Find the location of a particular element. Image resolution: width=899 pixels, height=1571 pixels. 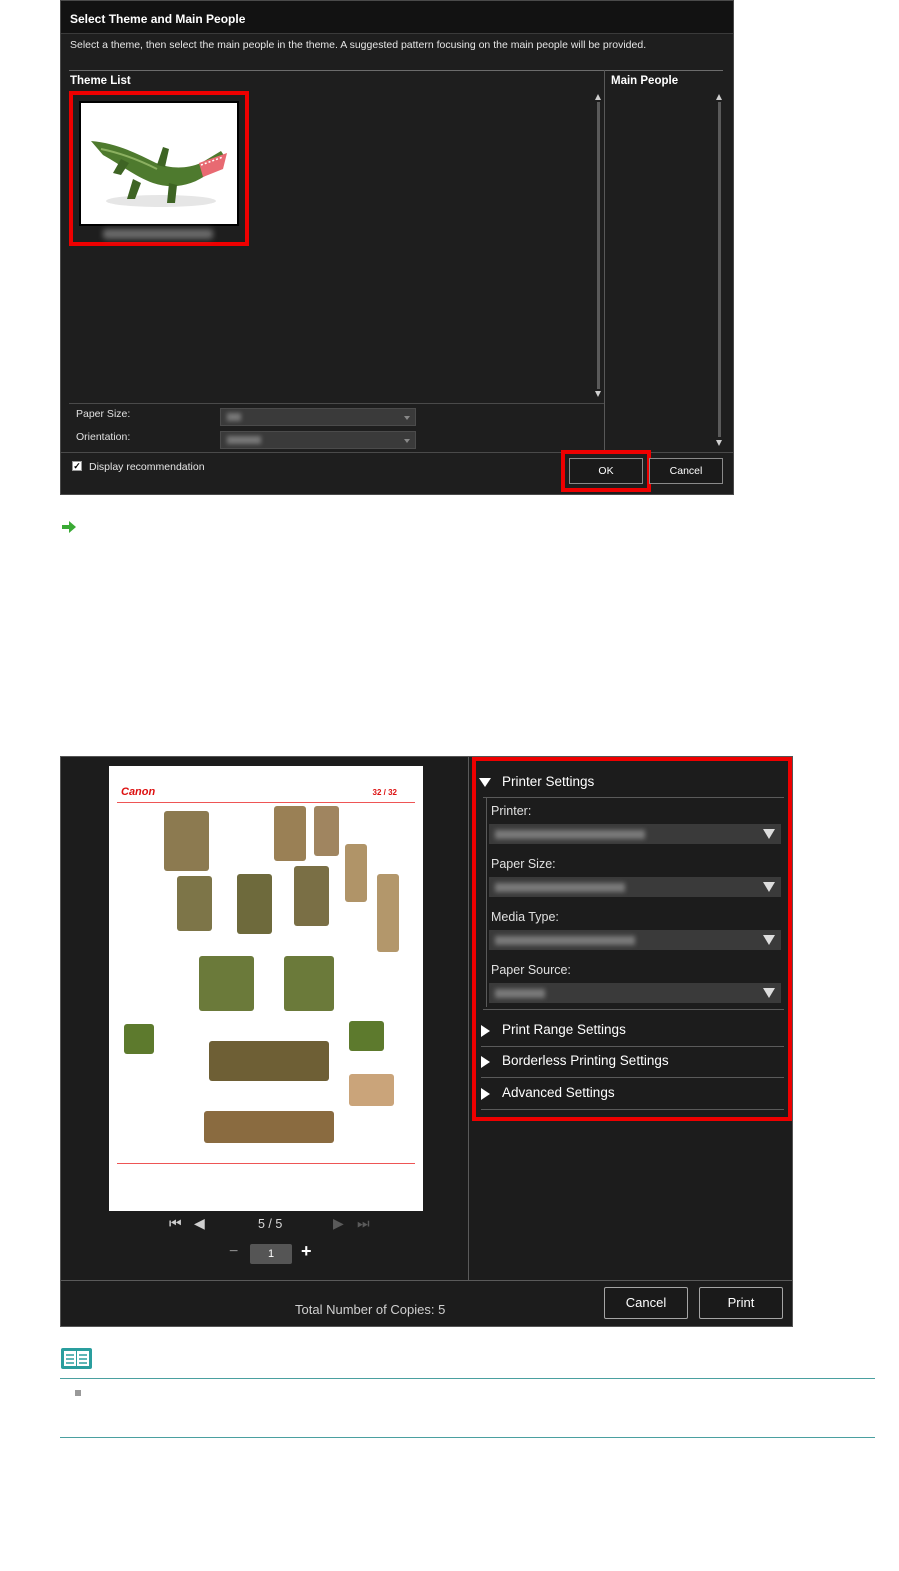

media-type-select is located at coordinates (635, 940).